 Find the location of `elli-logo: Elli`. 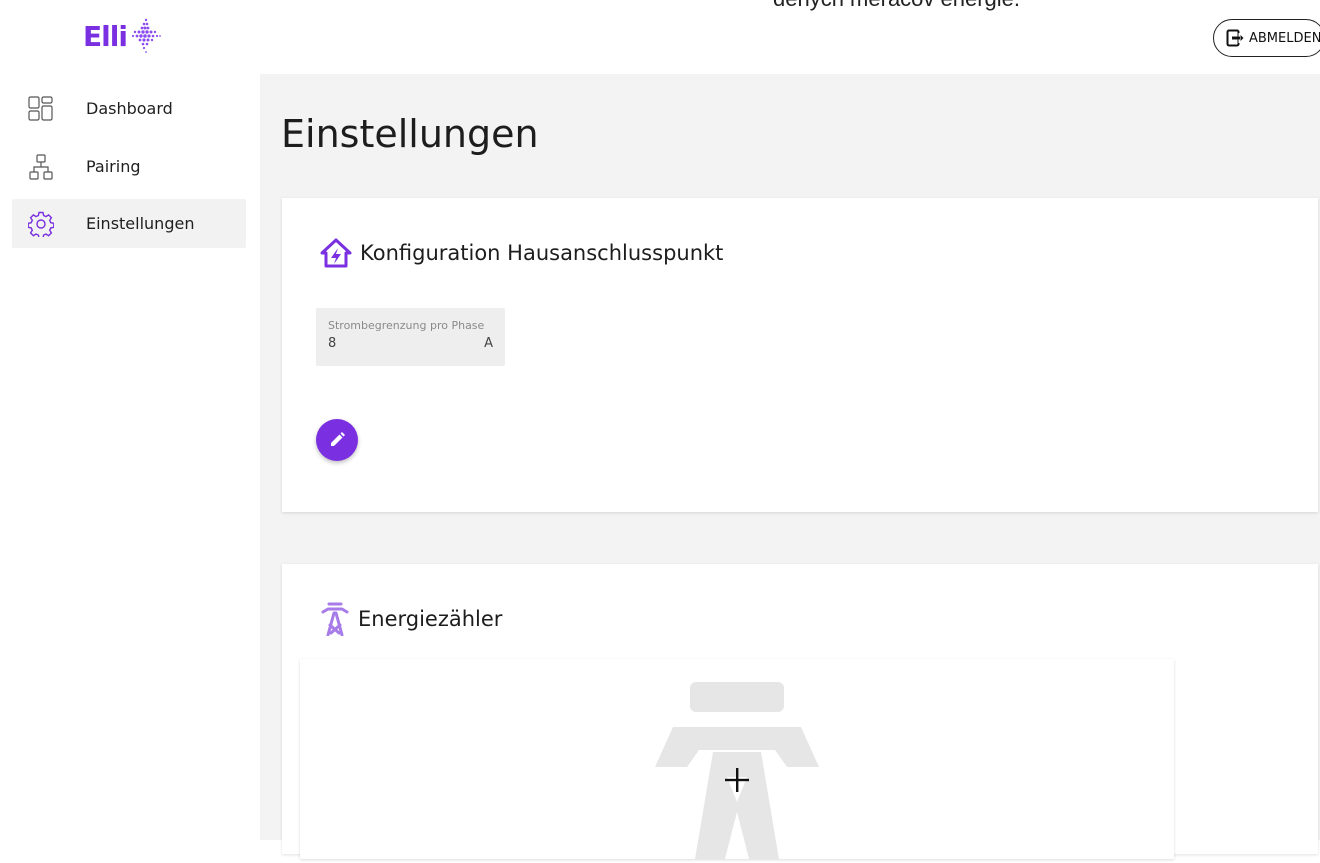

elli-logo: Elli is located at coordinates (122, 36).